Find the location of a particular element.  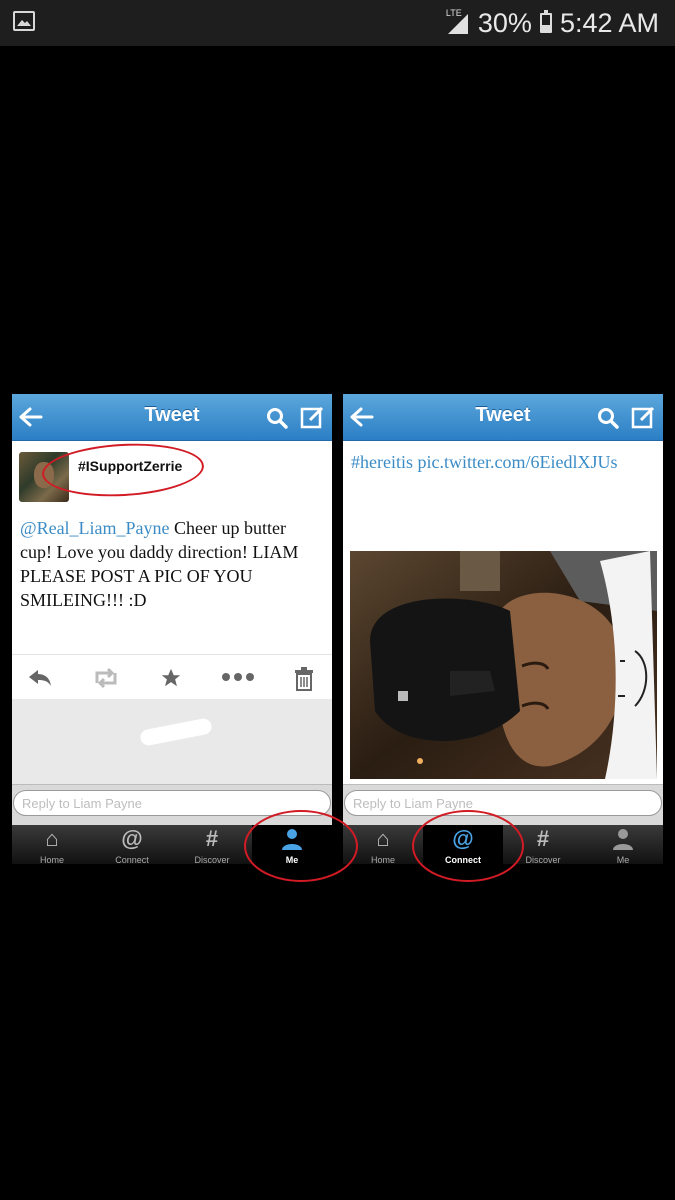

reply-icon is located at coordinates (40, 680).